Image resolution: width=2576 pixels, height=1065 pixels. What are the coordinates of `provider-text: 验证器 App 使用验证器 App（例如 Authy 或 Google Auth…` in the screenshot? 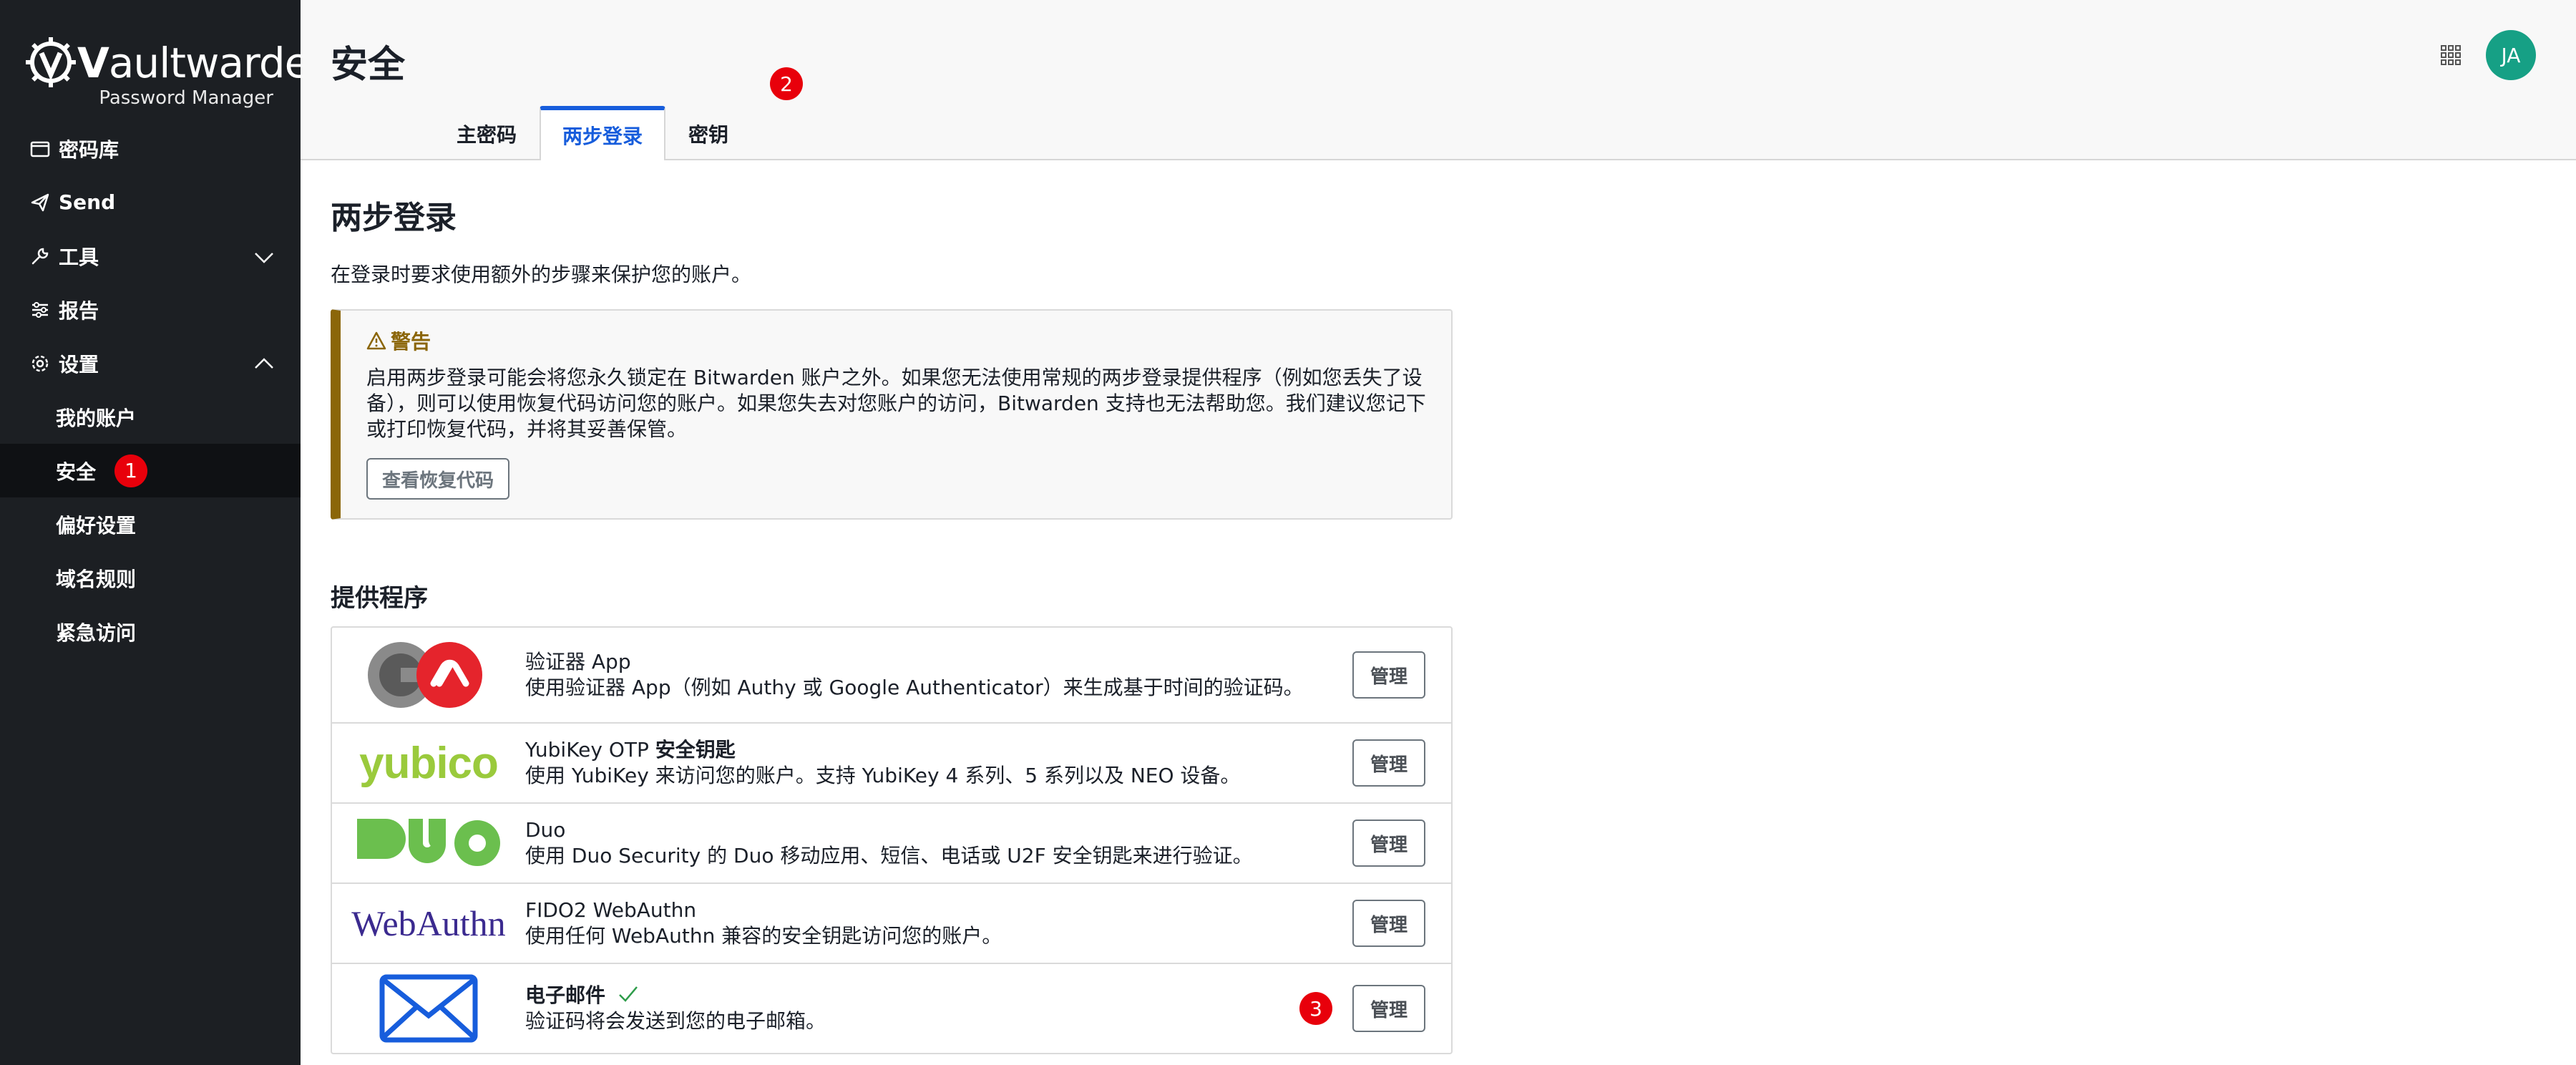 It's located at (988, 675).